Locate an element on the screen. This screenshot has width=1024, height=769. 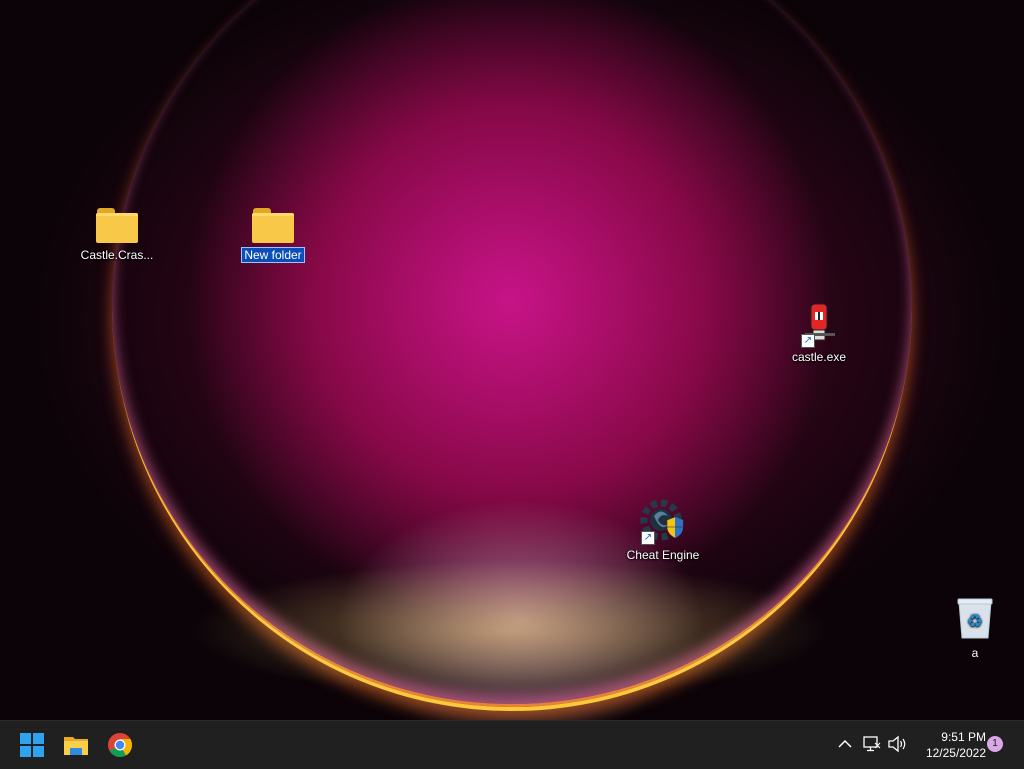
chrome-button is located at coordinates (120, 745).